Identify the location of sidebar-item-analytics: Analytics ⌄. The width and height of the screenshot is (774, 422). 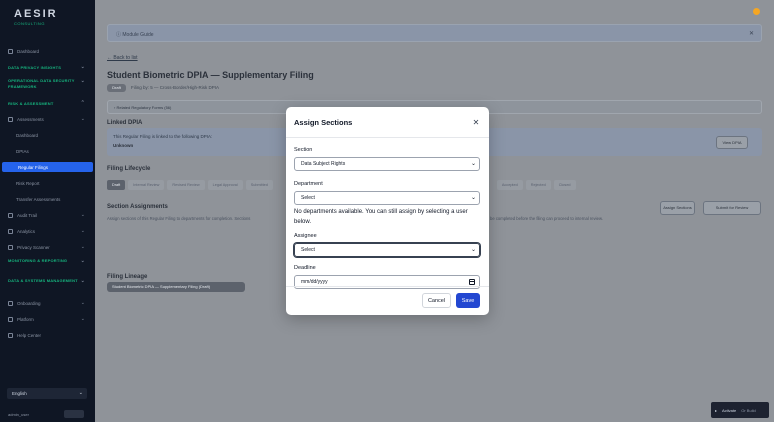
(47, 231).